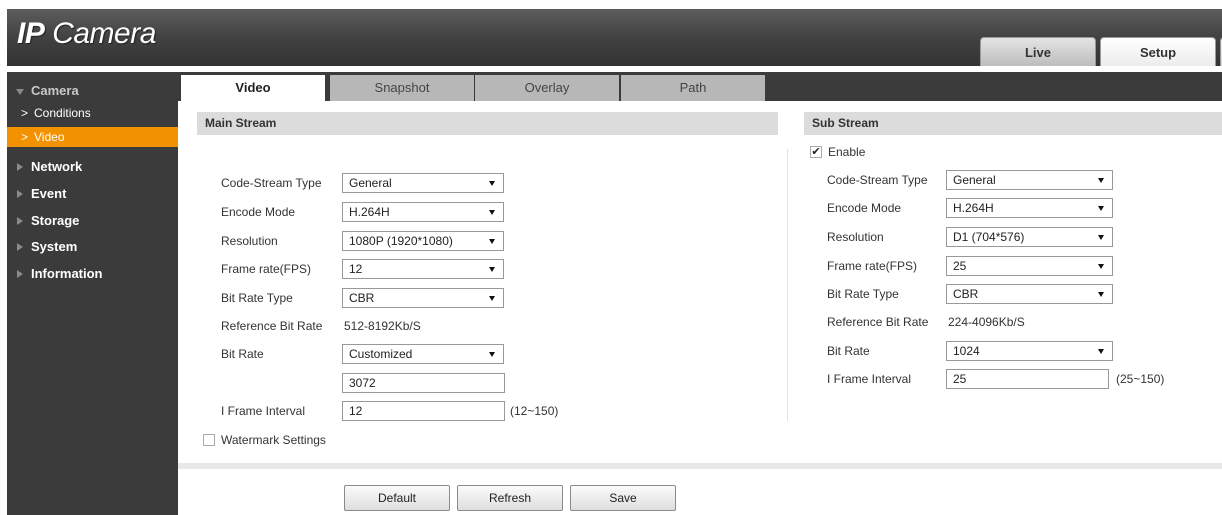  Describe the element at coordinates (49, 137) in the screenshot. I see `sidebar-item-label: Video` at that location.